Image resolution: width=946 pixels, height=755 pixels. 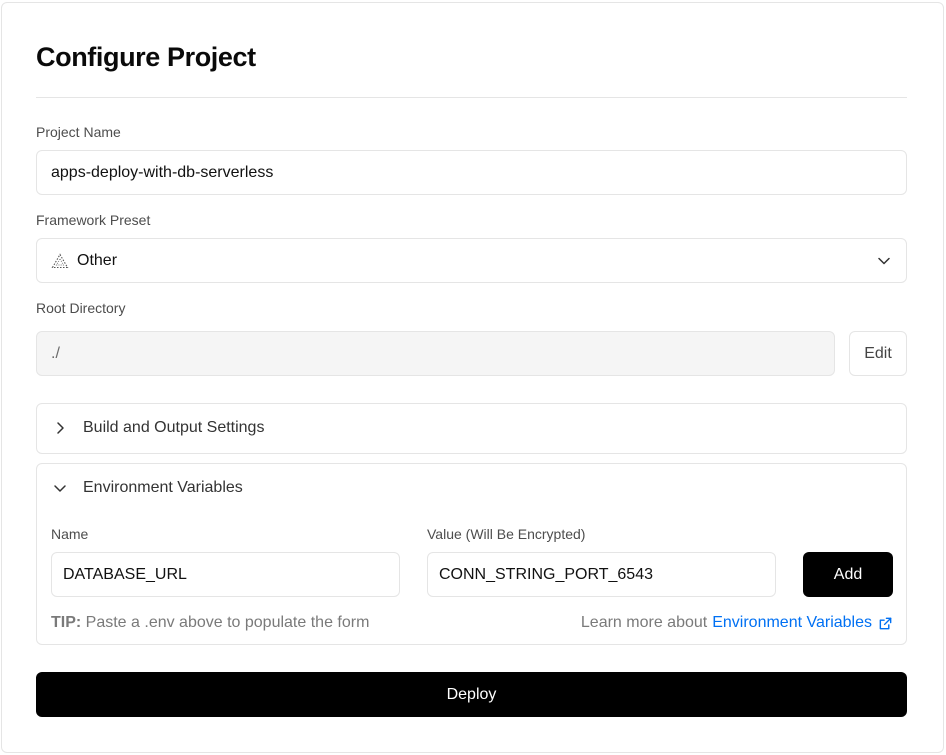 I want to click on root-directory-label: Root Directory, so click(x=81, y=308).